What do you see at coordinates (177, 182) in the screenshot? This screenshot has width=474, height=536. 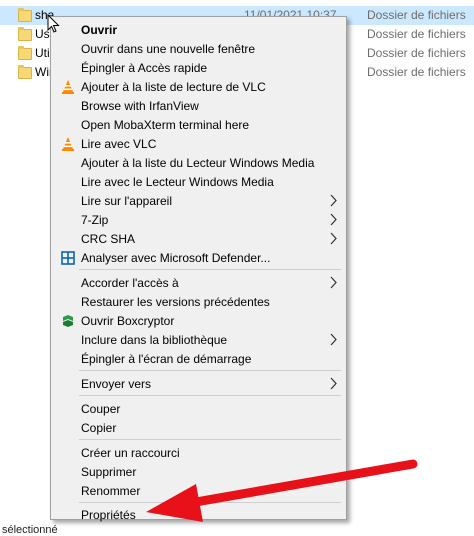 I see `menu-item-label: Lire avec le Lecteur Windows Media` at bounding box center [177, 182].